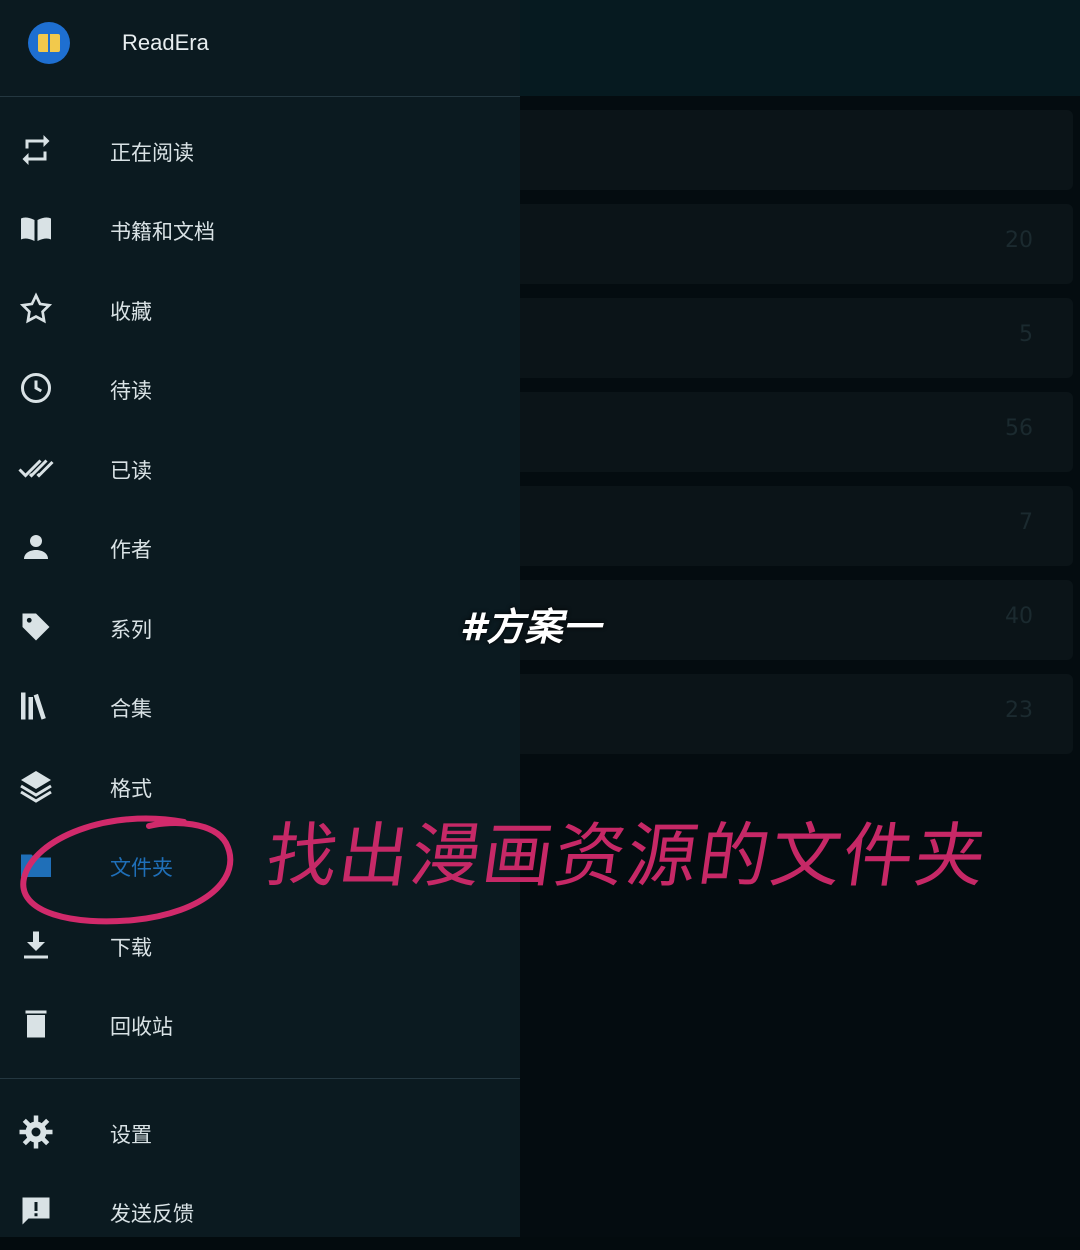  What do you see at coordinates (127, 870) in the screenshot?
I see `highlight-circle-annotation` at bounding box center [127, 870].